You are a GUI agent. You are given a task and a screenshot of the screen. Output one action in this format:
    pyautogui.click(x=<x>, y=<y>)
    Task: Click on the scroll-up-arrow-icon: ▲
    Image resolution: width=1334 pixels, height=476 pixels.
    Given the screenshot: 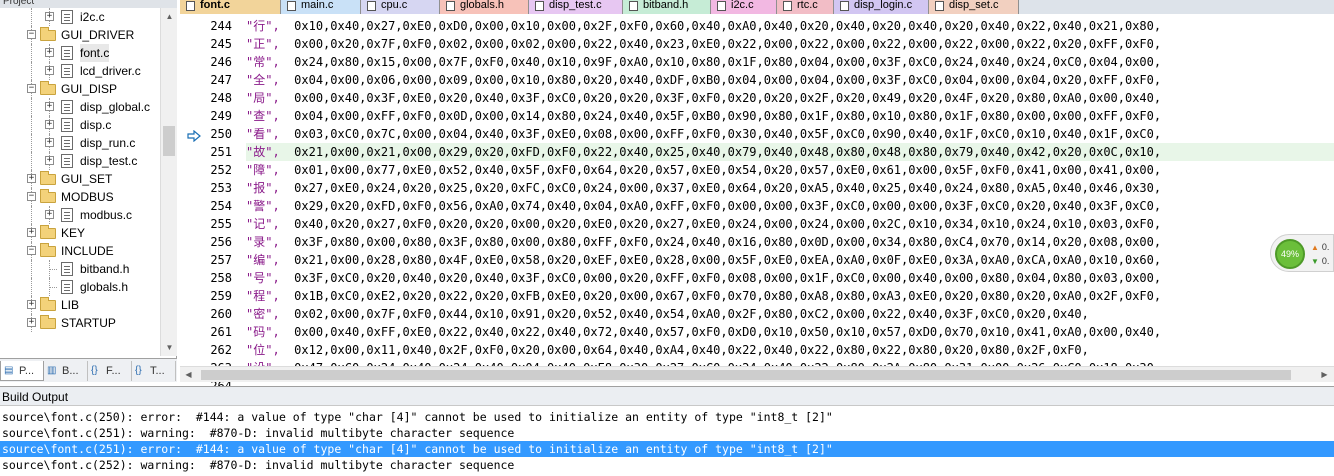 What is the action you would take?
    pyautogui.click(x=169, y=16)
    